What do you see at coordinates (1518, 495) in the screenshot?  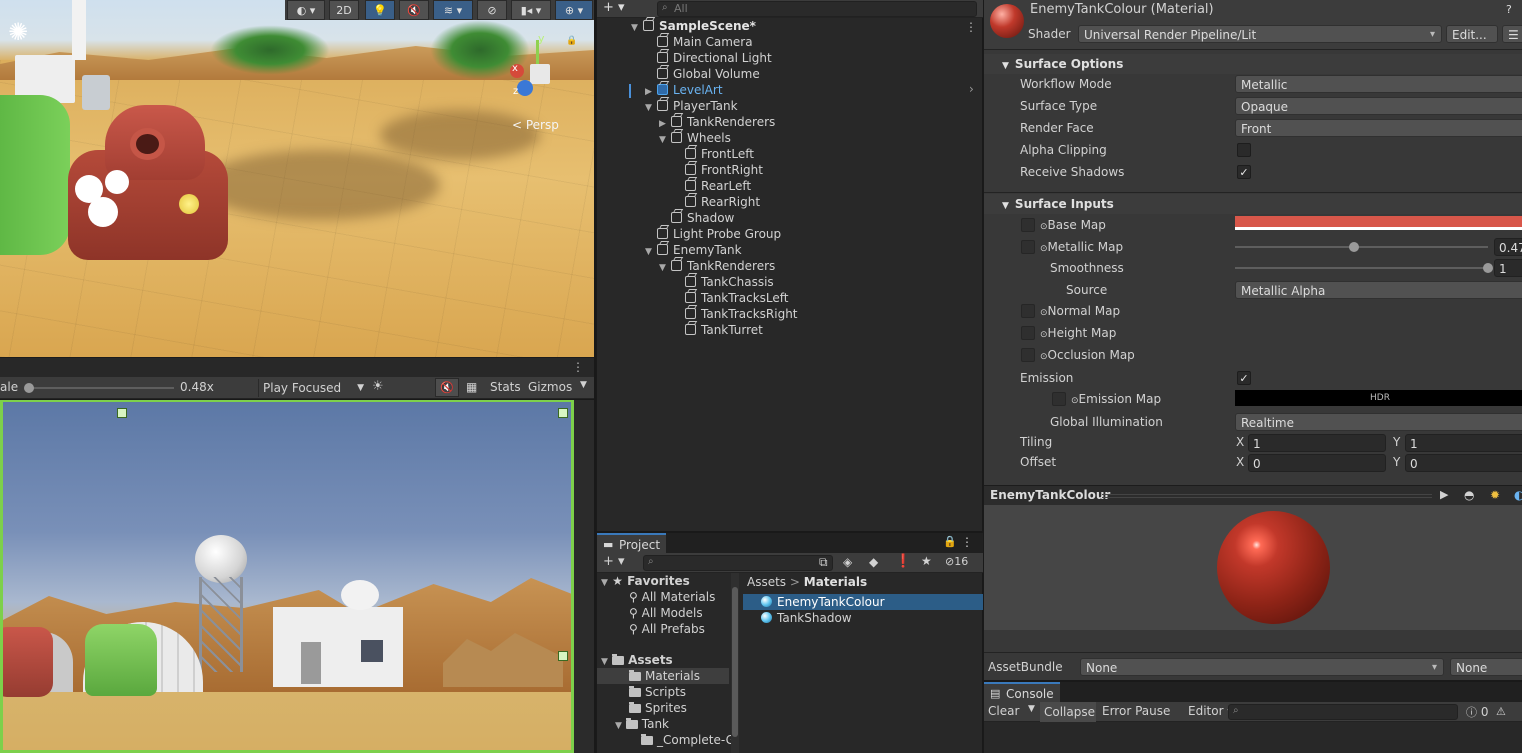 I see `preview-bg-icon: ◐` at bounding box center [1518, 495].